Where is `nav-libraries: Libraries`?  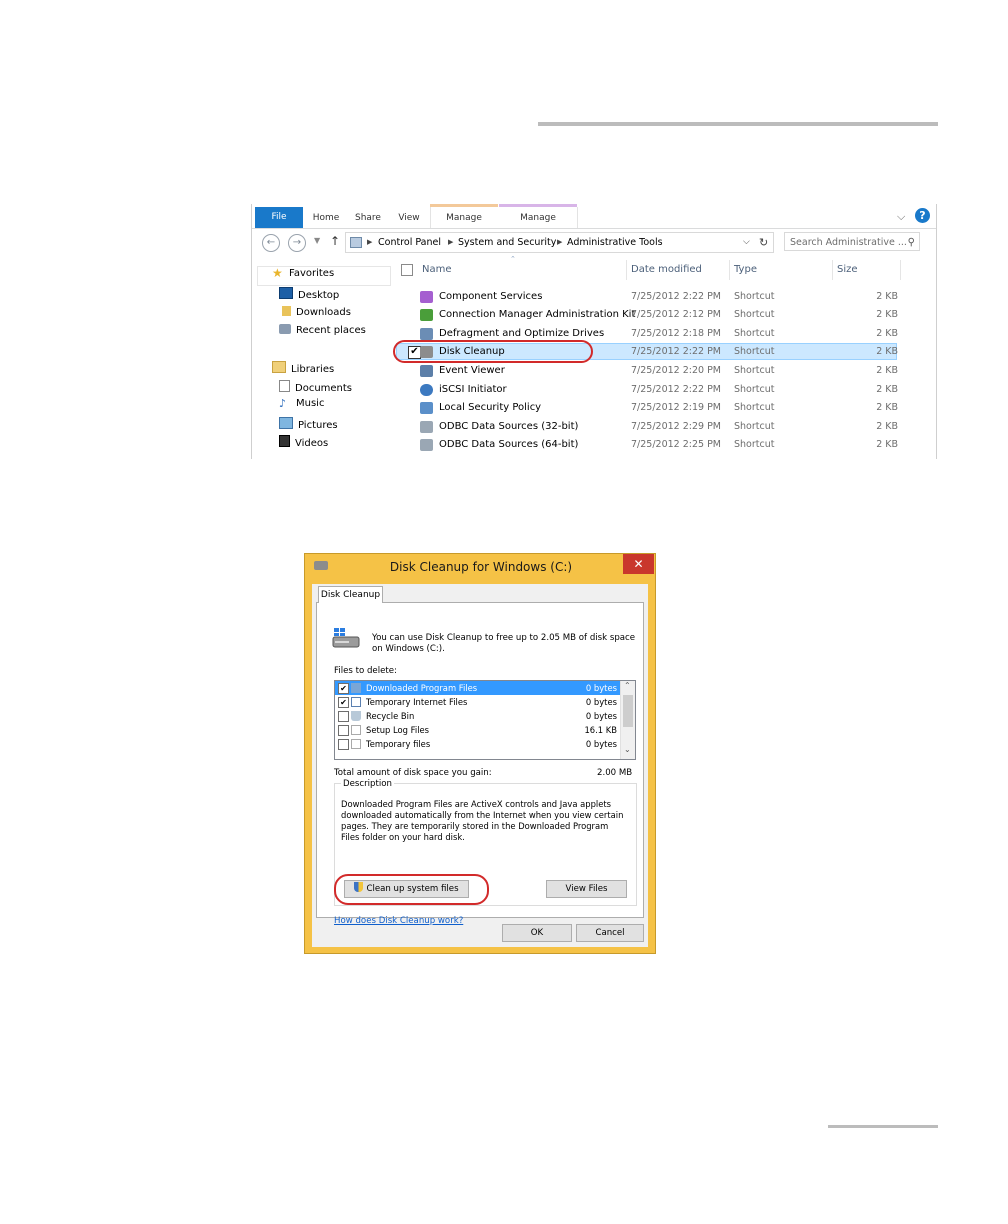
nav-libraries: Libraries is located at coordinates (303, 368).